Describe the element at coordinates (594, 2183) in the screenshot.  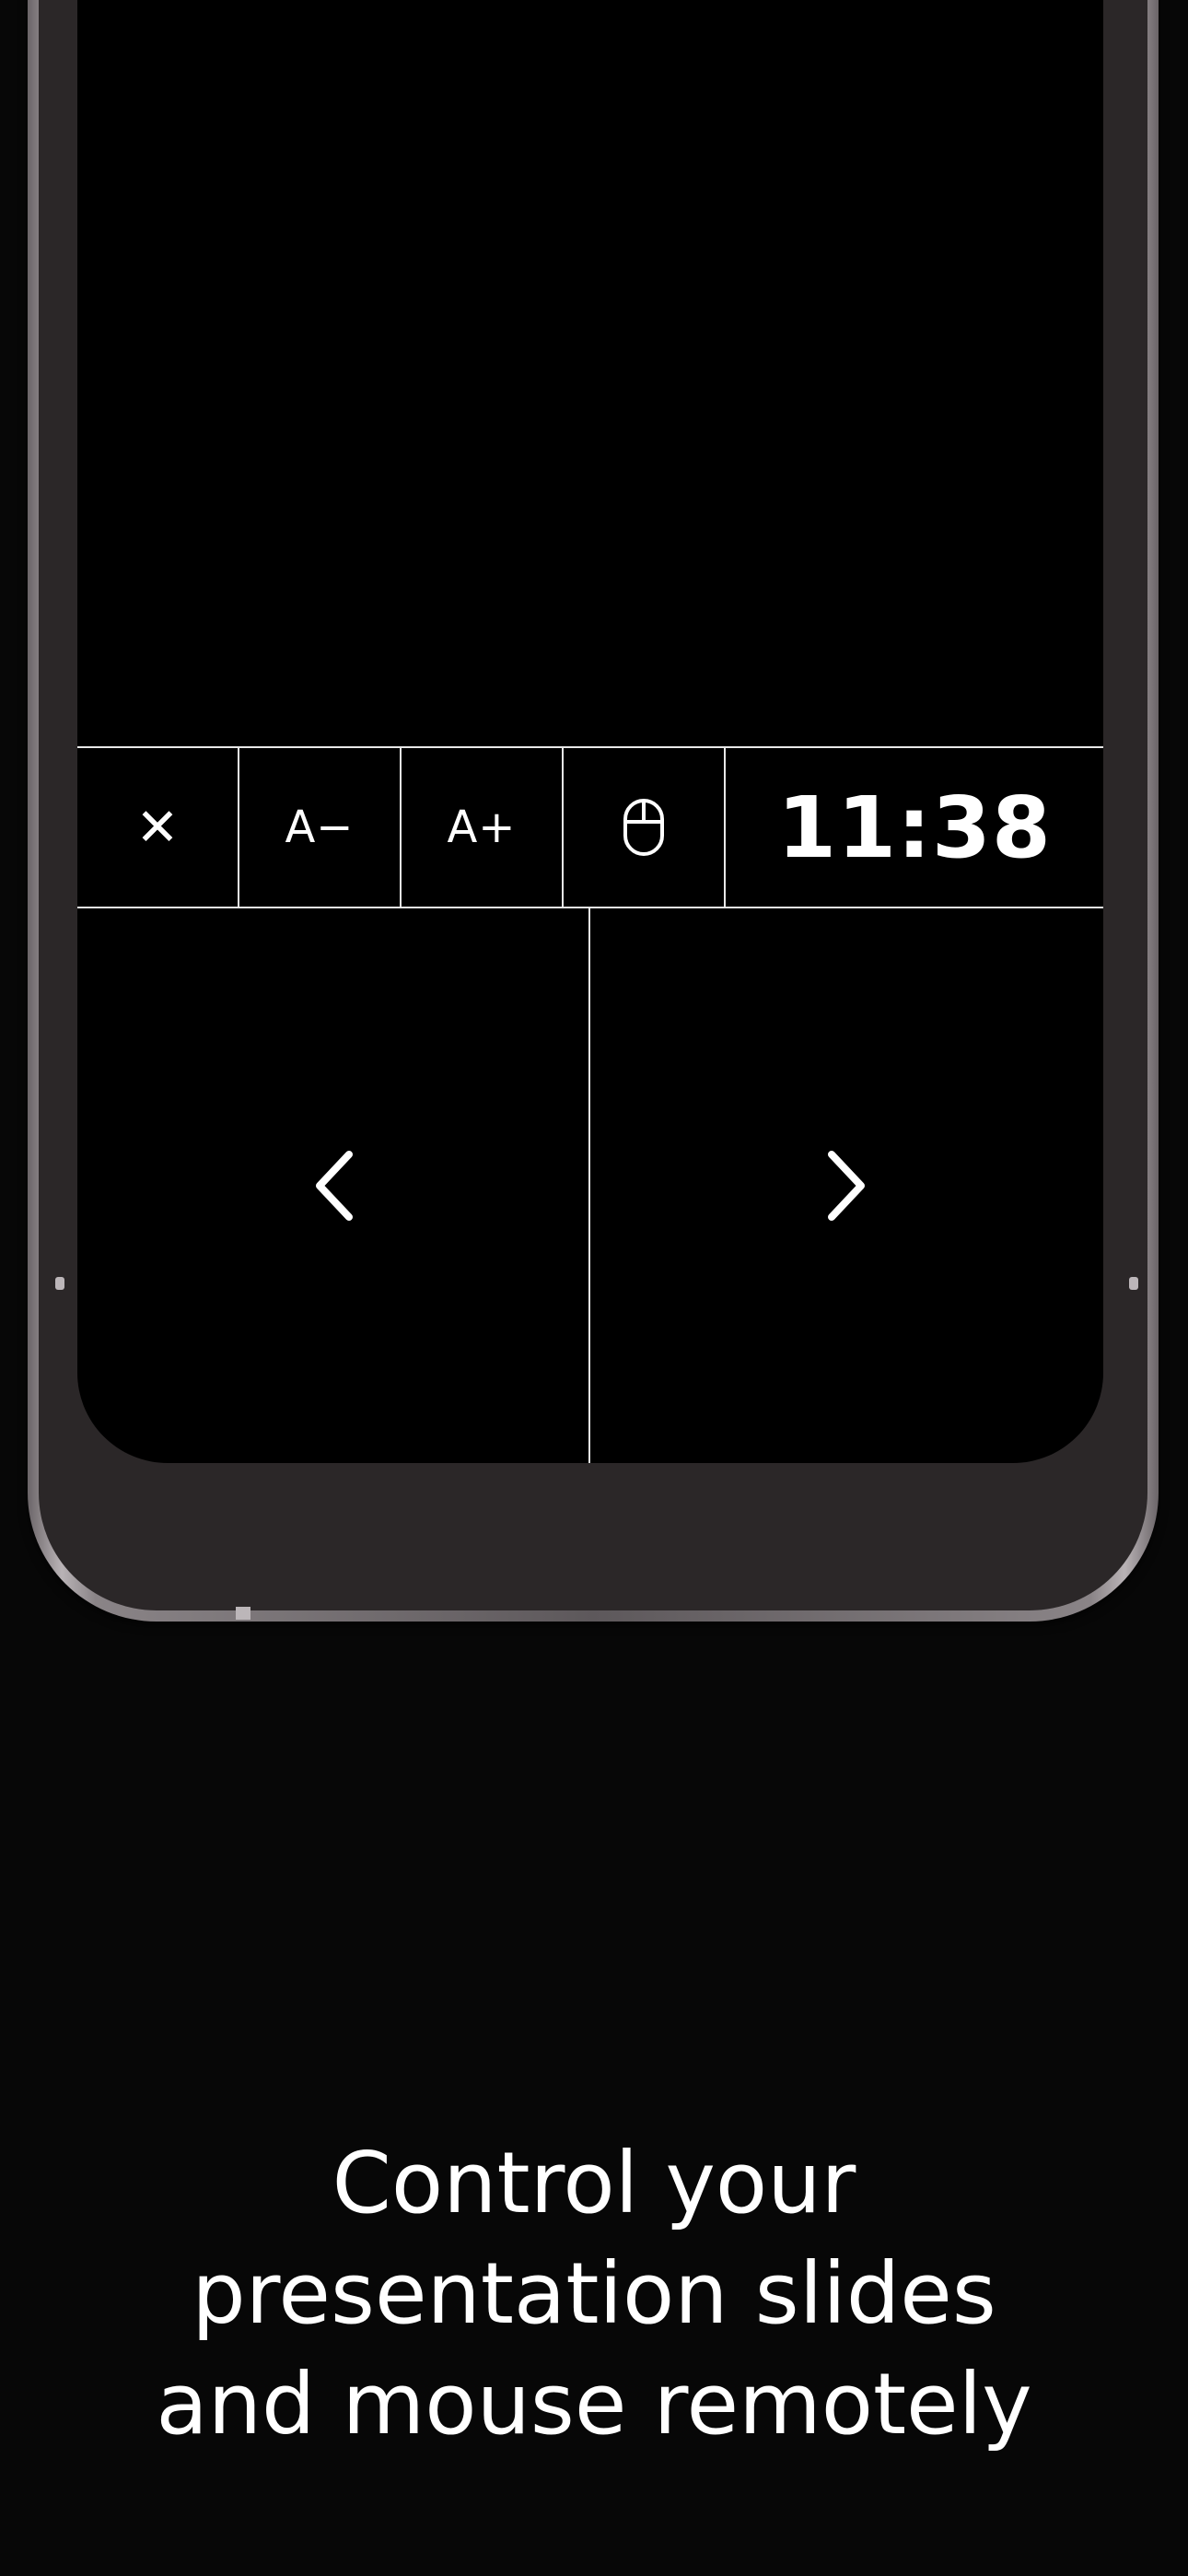
I see `caption-line-1: Control your` at that location.